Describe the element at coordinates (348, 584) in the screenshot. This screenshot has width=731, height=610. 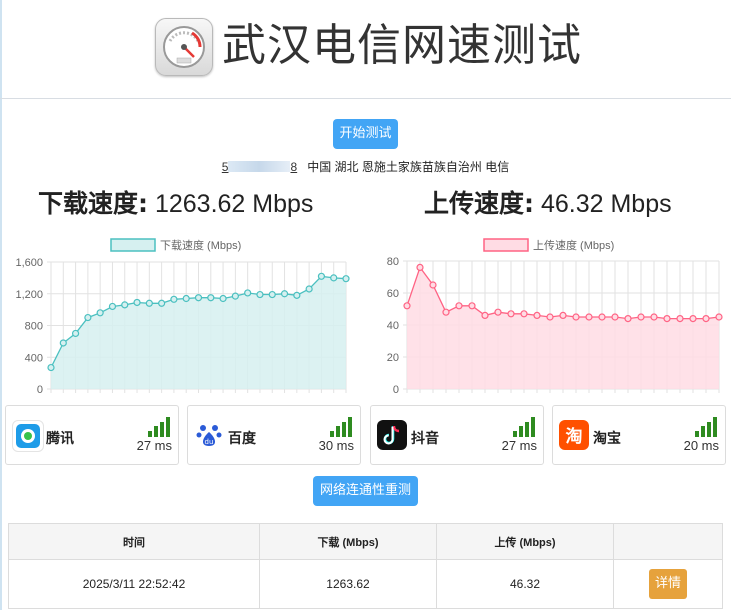
I see `cell-download: 1263.62` at that location.